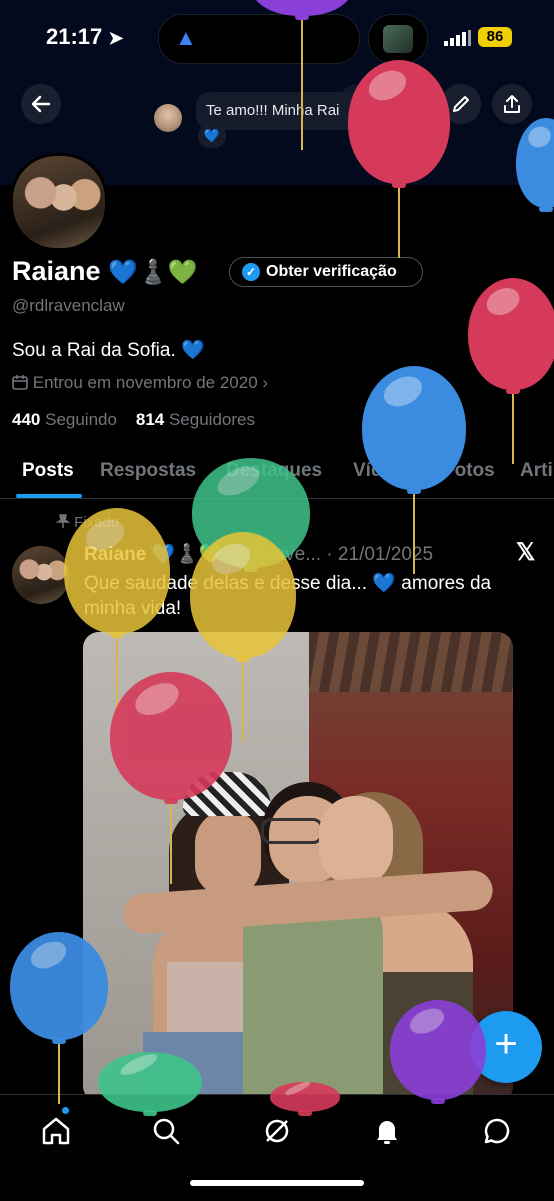 The height and width of the screenshot is (1201, 554). I want to click on now-playing-island, so click(398, 39).